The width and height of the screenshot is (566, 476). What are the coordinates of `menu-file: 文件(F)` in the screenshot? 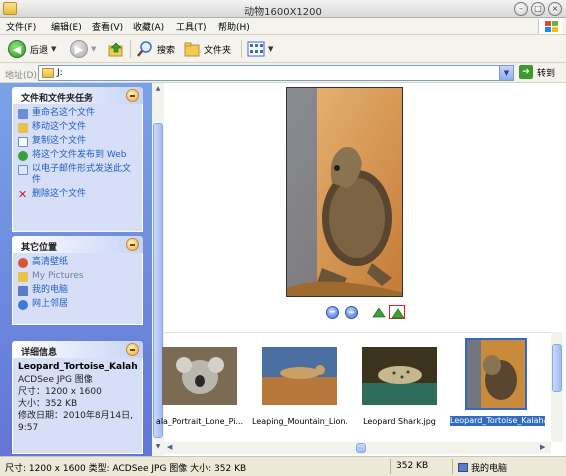 It's located at (21, 26).